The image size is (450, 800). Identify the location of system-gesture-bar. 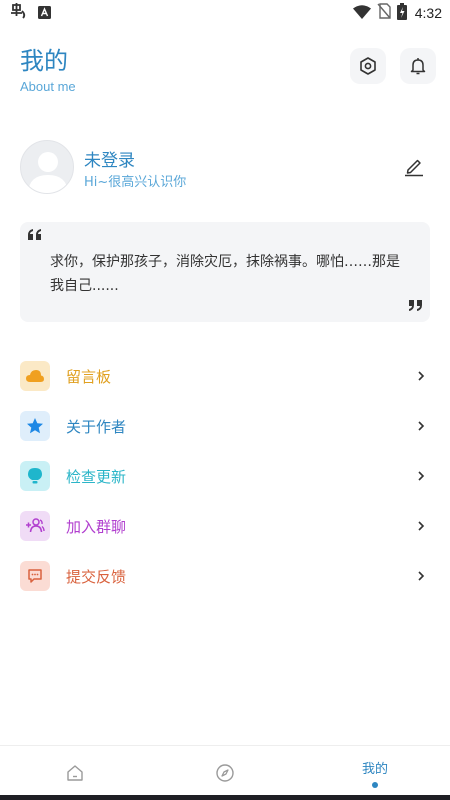
(225, 797).